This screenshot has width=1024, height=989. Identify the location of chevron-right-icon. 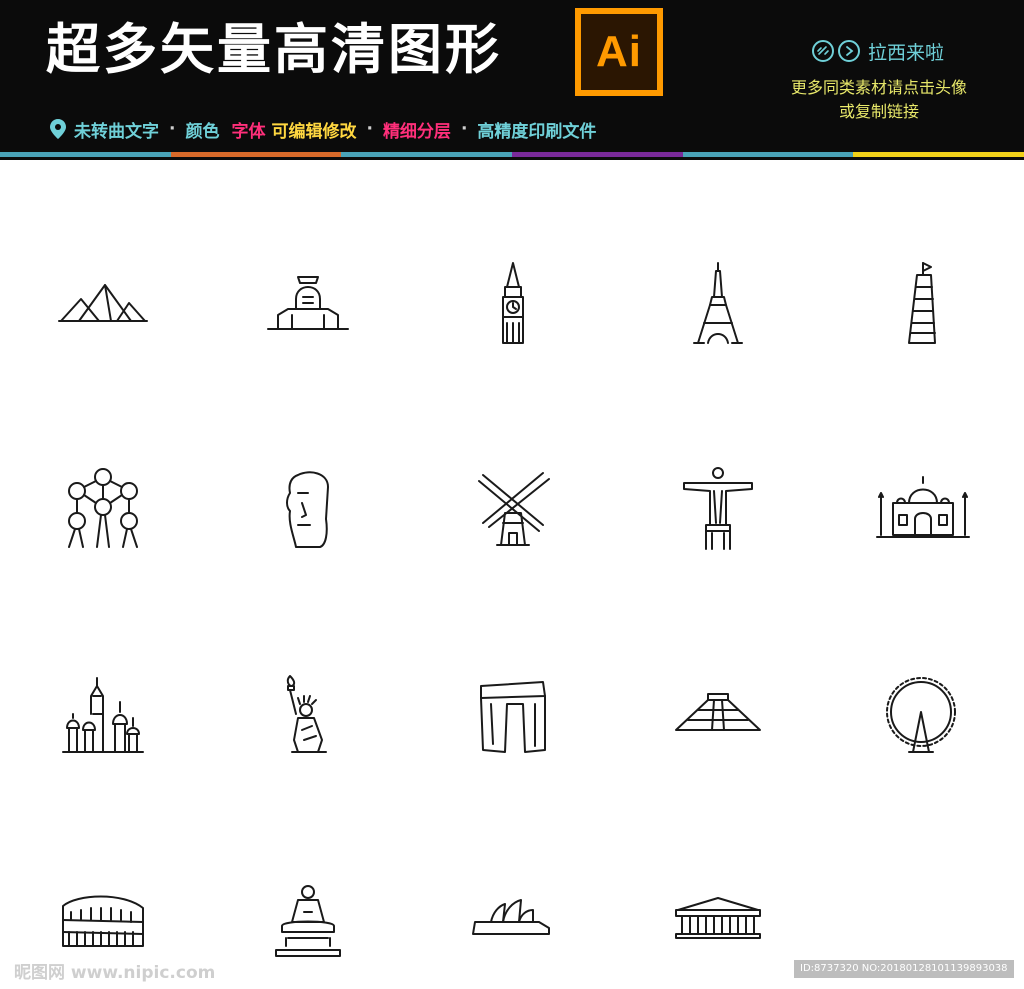
(849, 51).